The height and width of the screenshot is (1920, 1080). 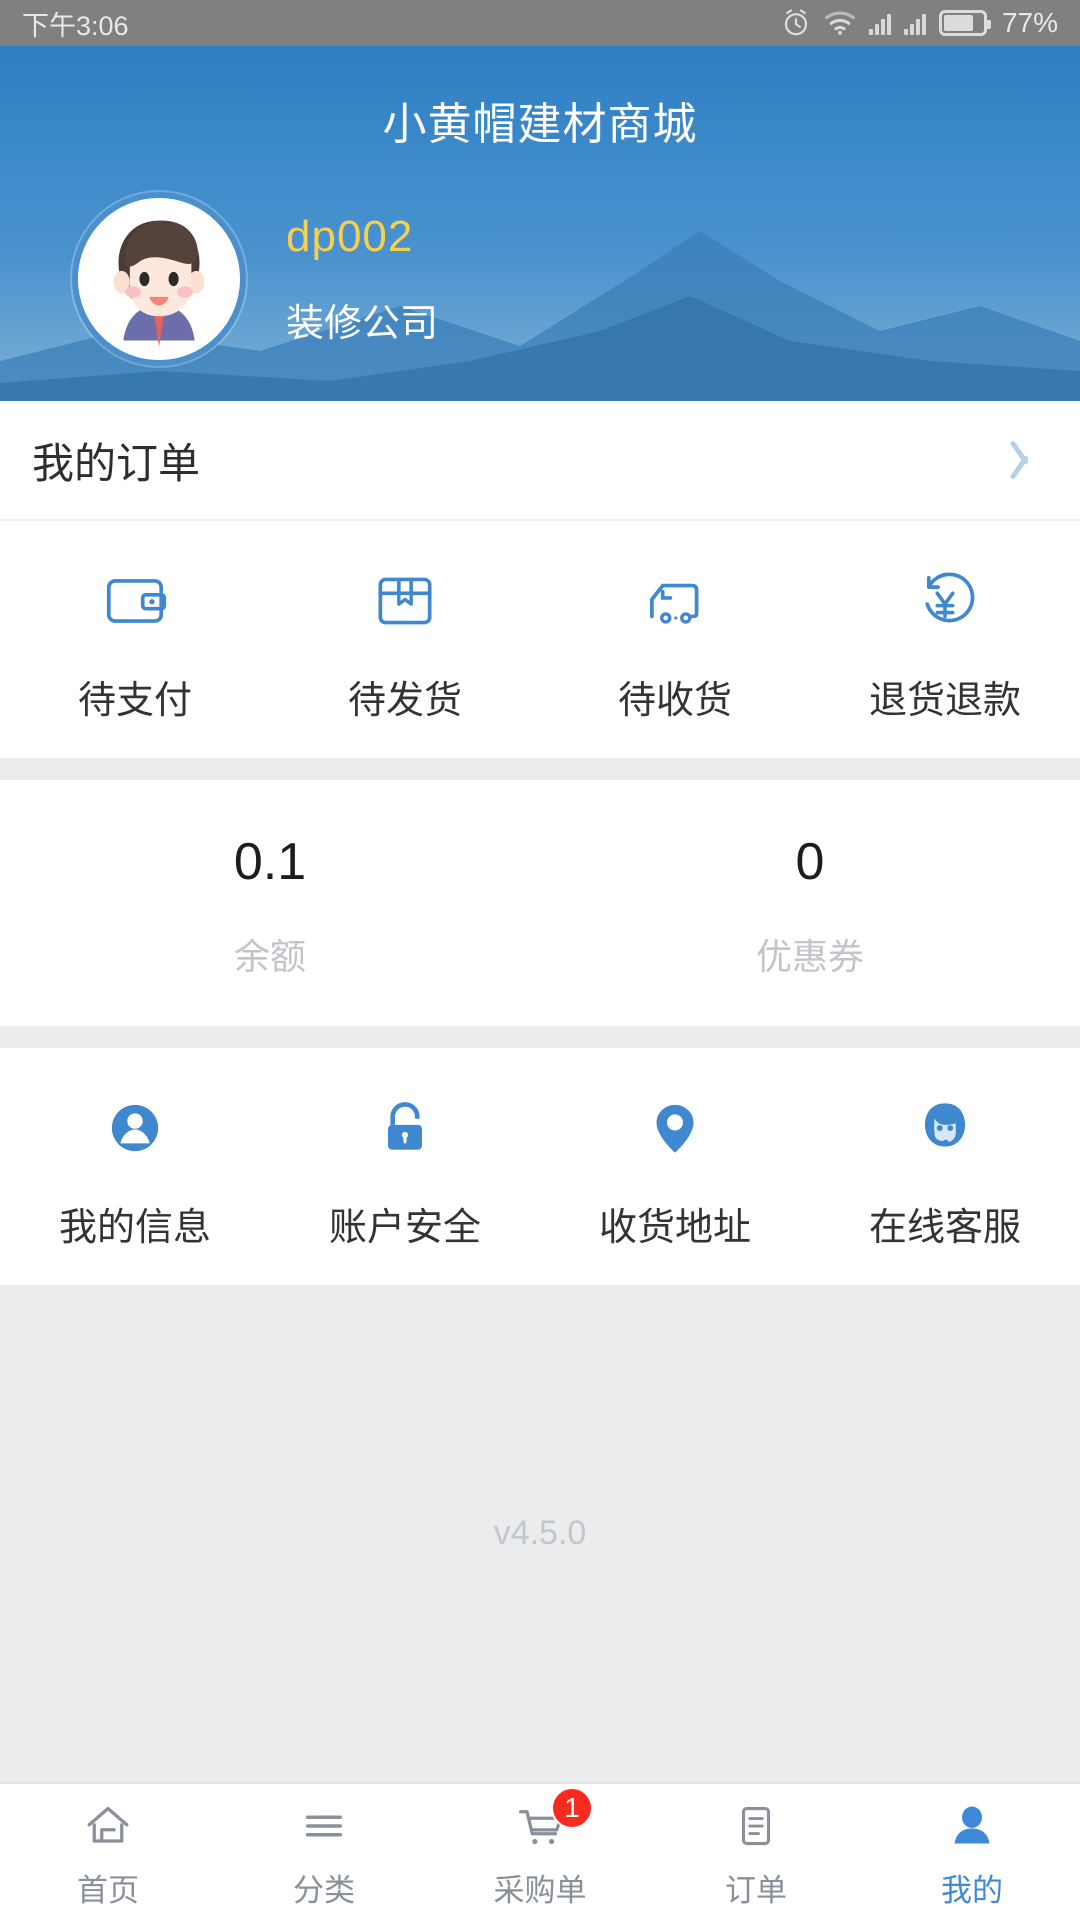 What do you see at coordinates (809, 956) in the screenshot?
I see `wallet-coupon-label: 优惠券` at bounding box center [809, 956].